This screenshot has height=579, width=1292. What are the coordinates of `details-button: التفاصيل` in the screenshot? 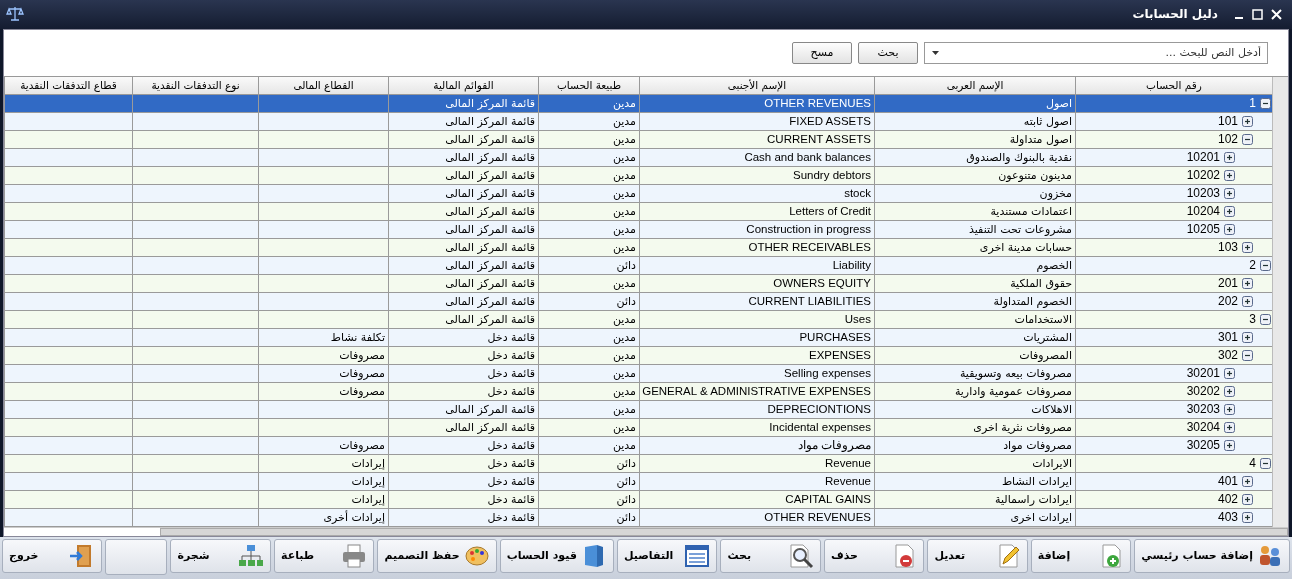 It's located at (667, 555).